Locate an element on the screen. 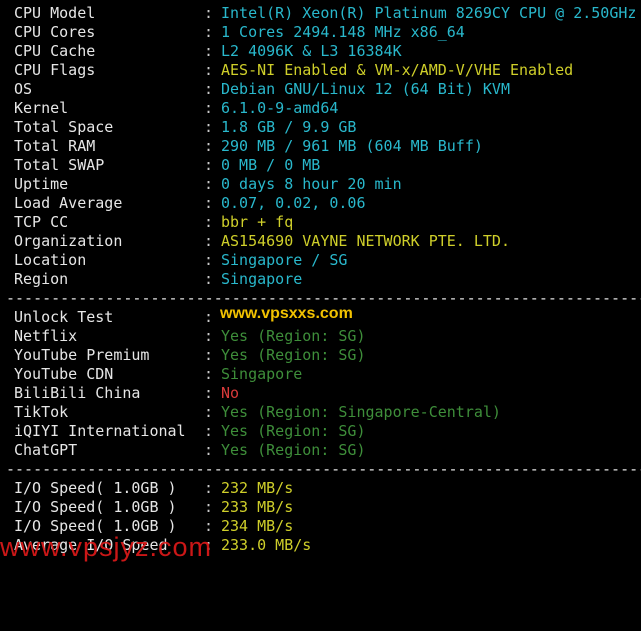 This screenshot has height=631, width=641. unlock-label: BiliBili China is located at coordinates (77, 393).